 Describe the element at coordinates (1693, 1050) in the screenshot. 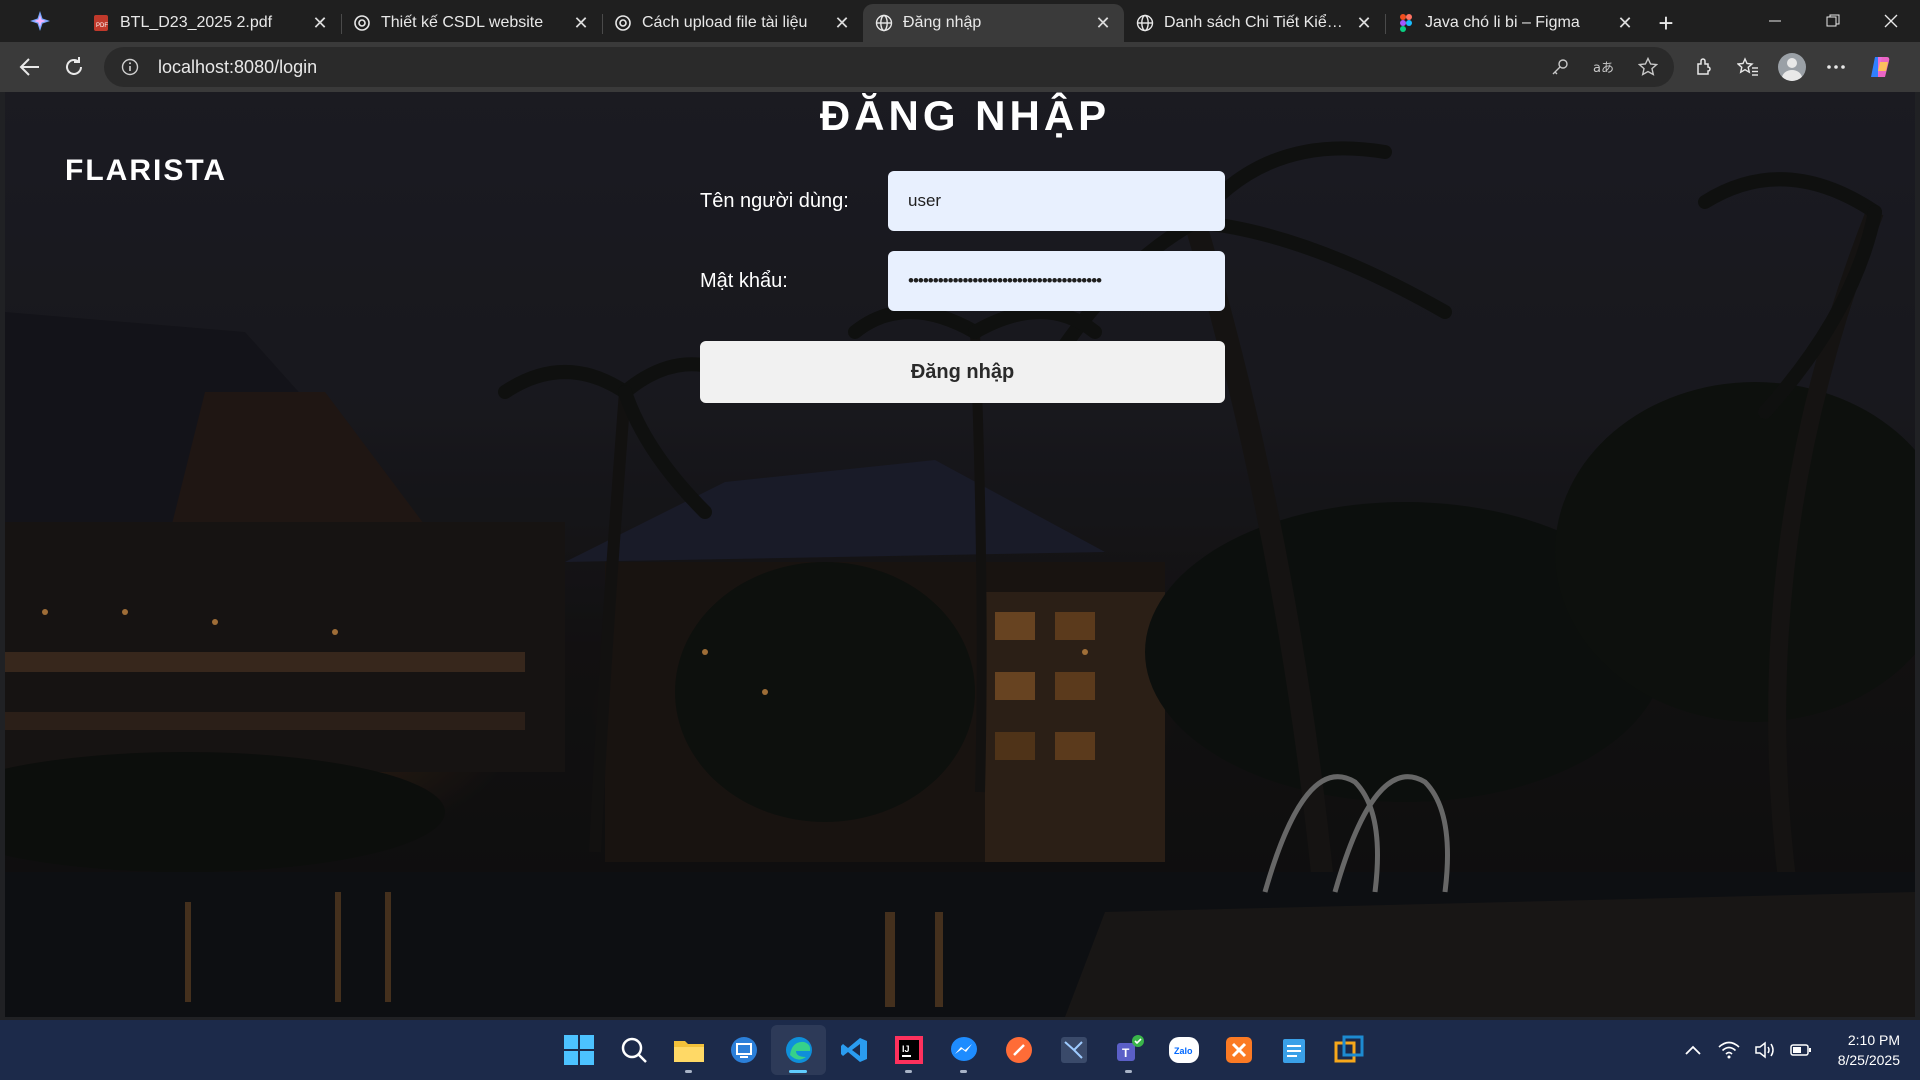

I see `chevron-up-icon` at that location.